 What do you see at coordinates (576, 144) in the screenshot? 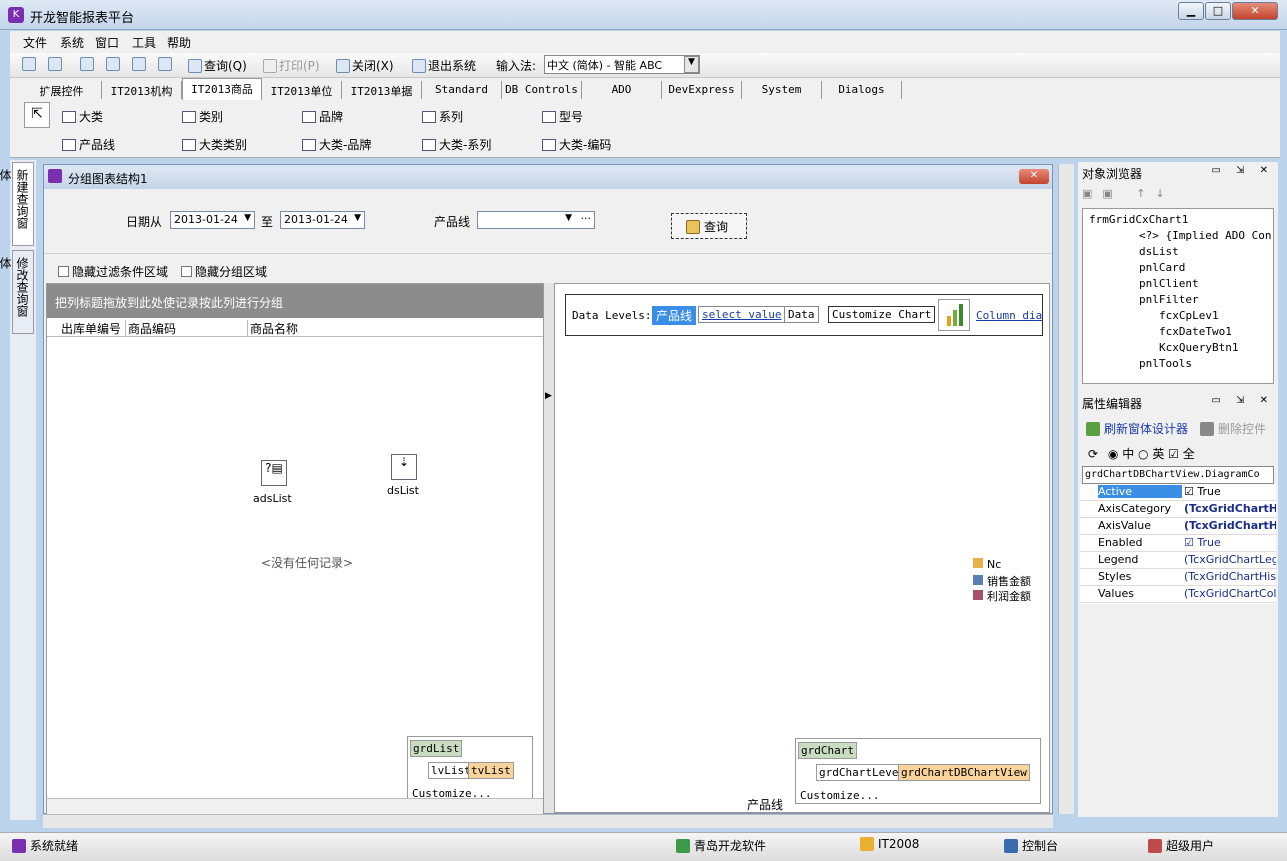
I see `palette-item-major-code: 大类-编码` at bounding box center [576, 144].